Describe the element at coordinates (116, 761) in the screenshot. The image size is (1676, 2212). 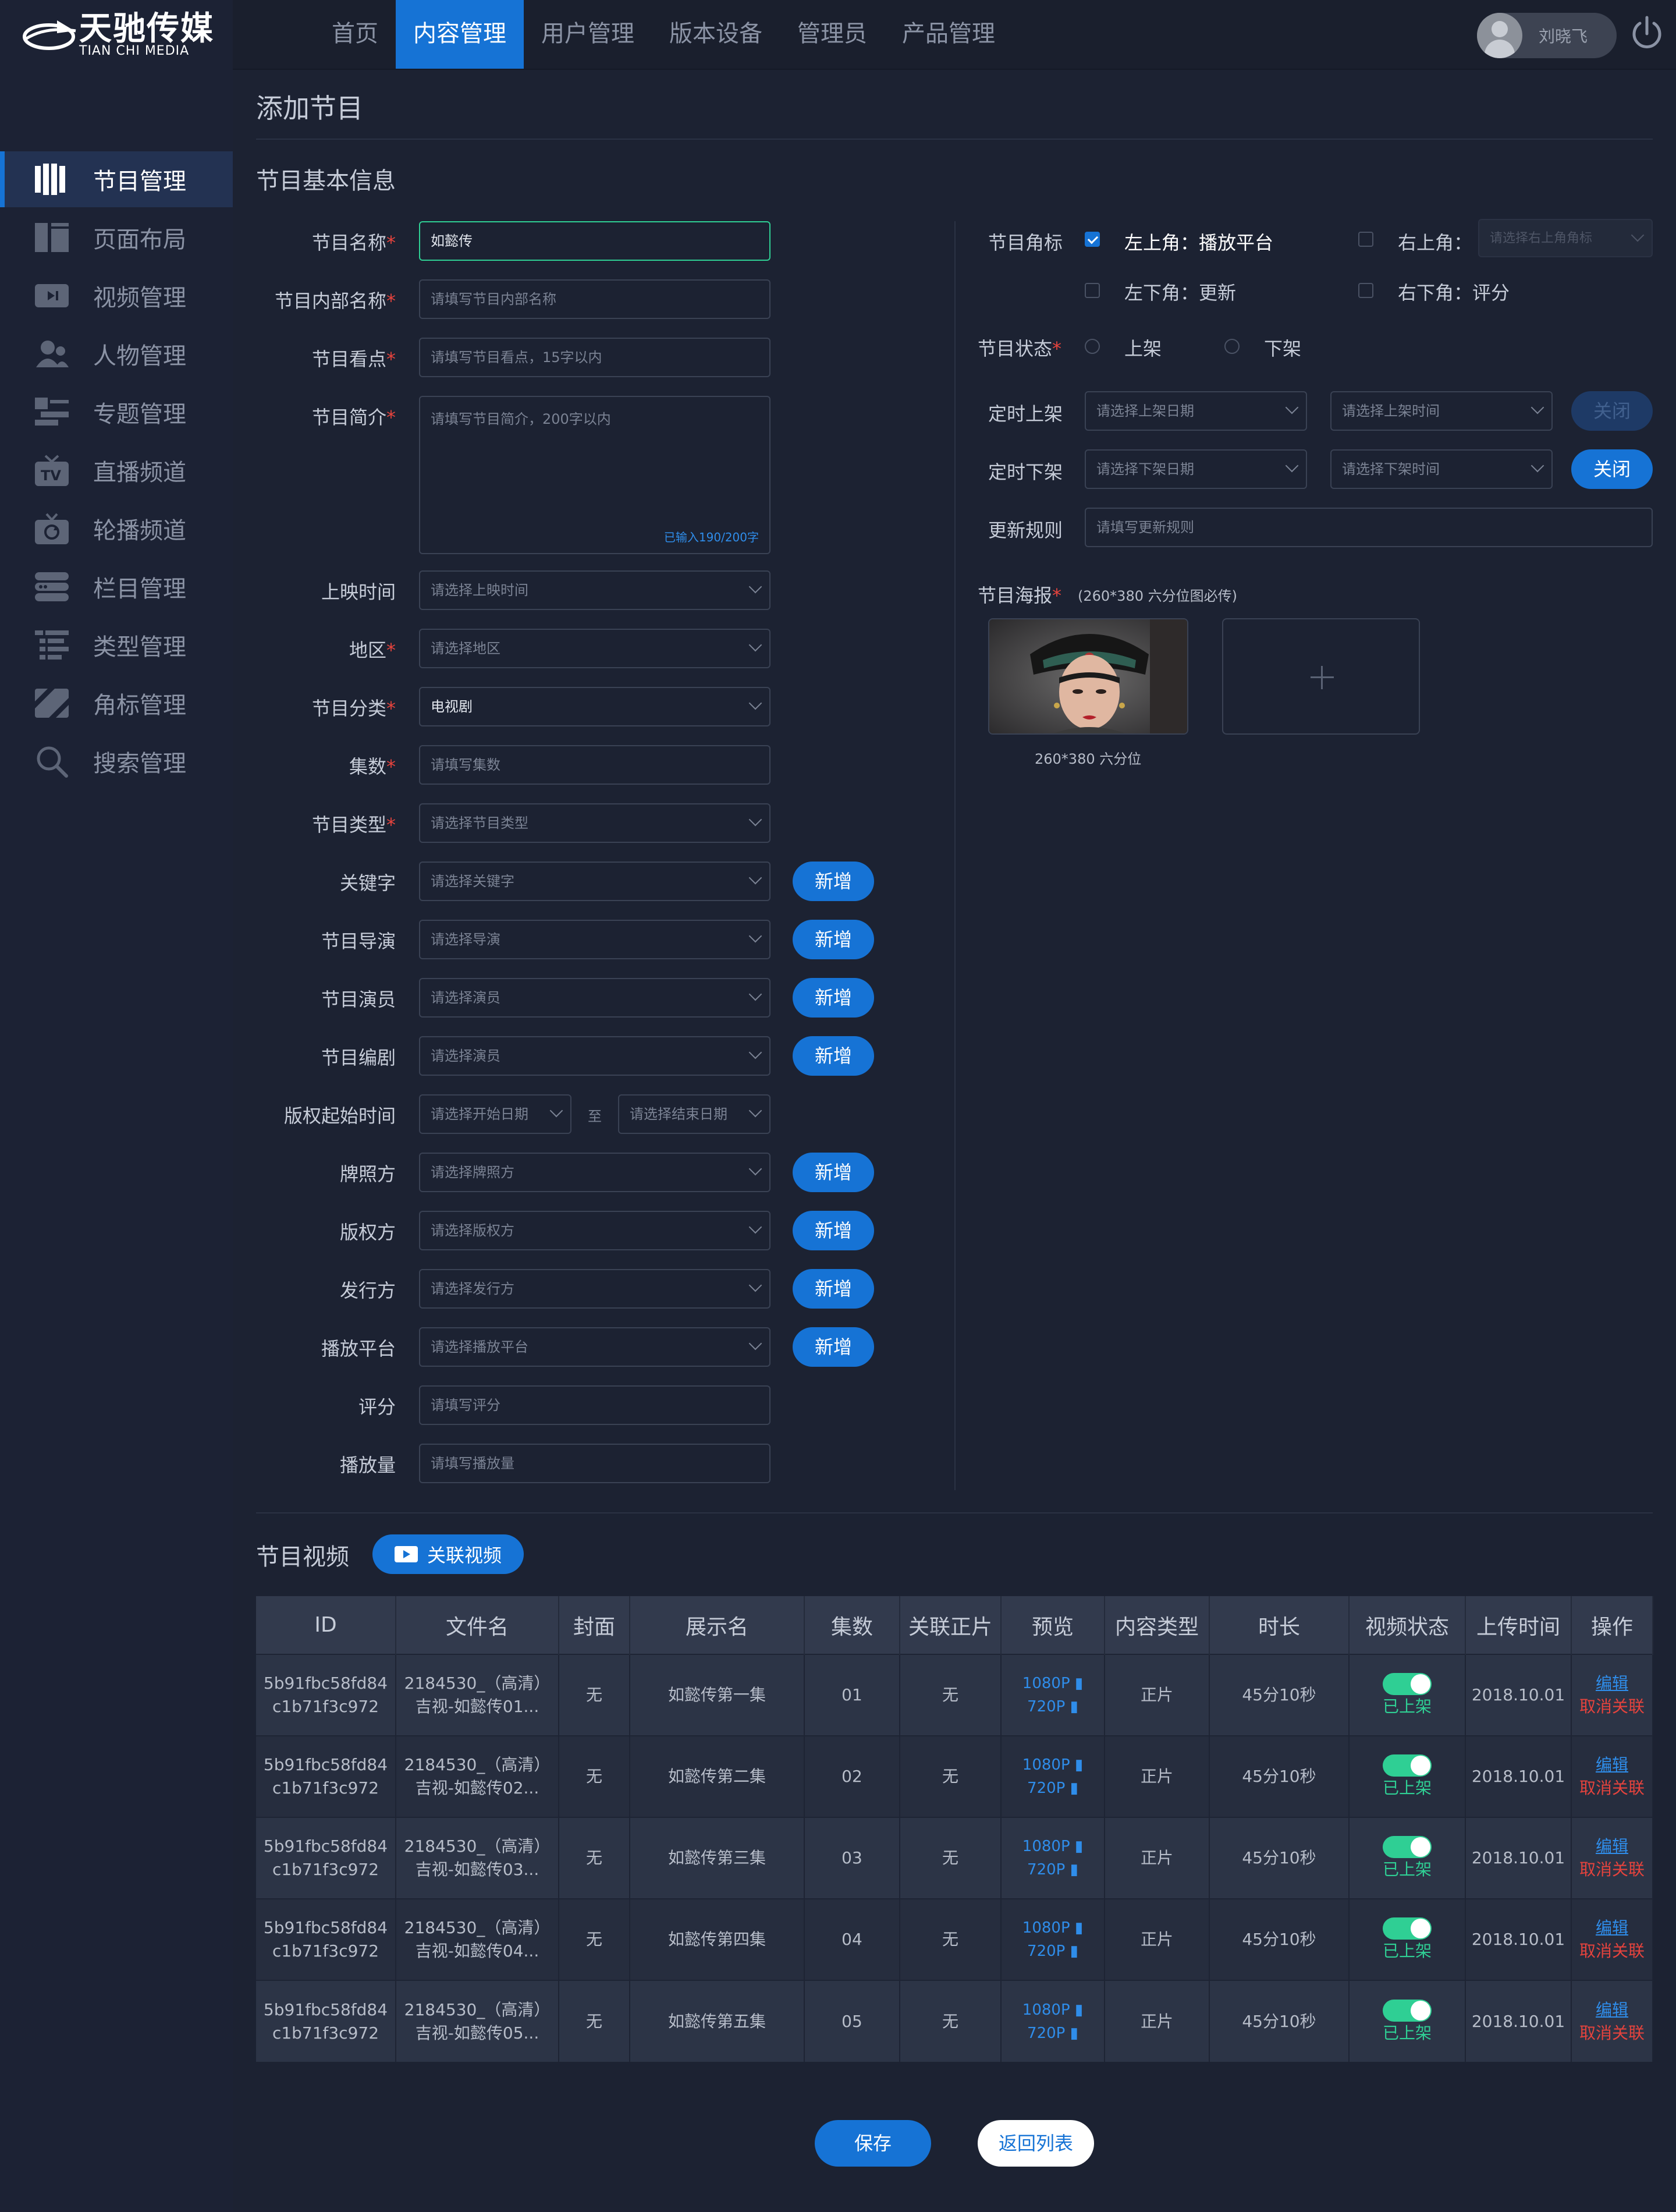
I see `sidebar-item-search: 搜索管理` at that location.